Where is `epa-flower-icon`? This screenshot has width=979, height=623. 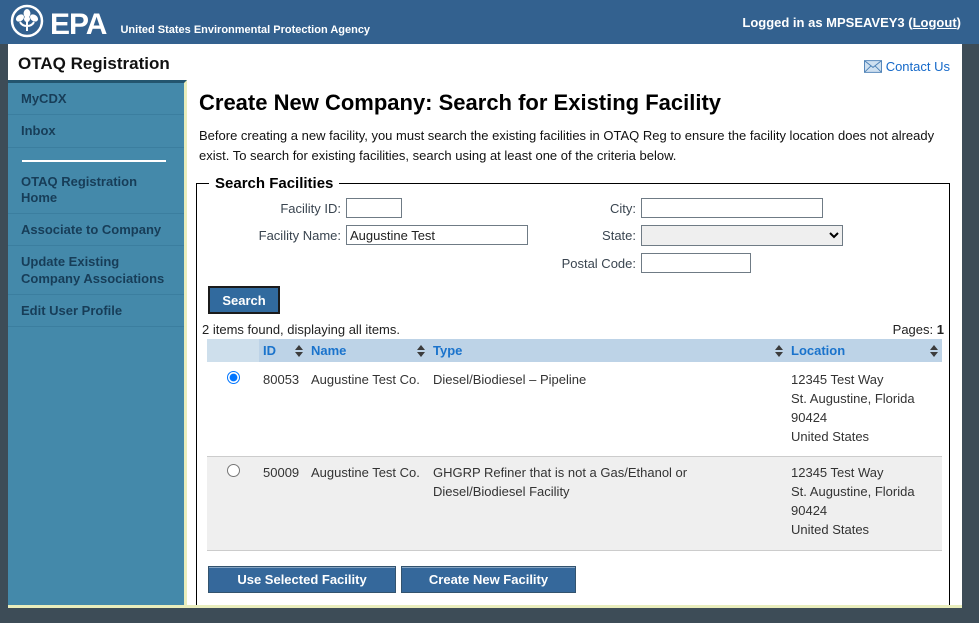
epa-flower-icon is located at coordinates (27, 21).